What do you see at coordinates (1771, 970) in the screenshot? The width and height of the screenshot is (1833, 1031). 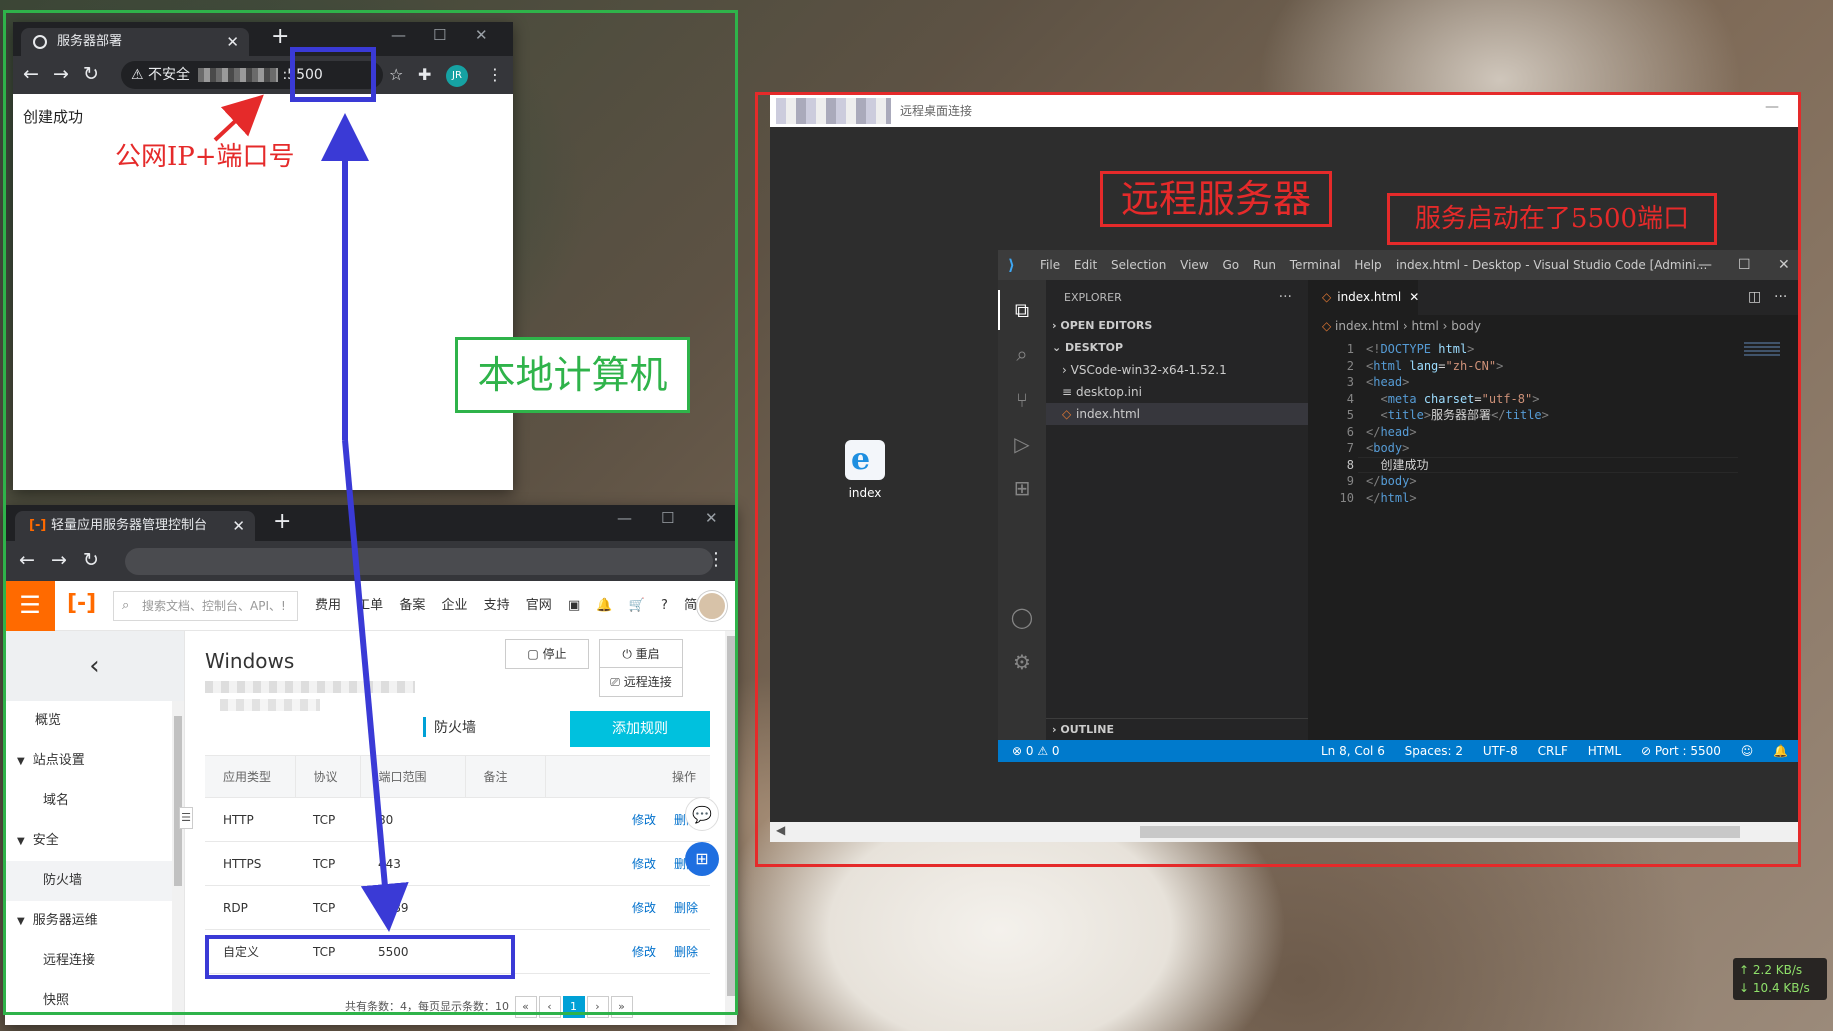 I see `upload-speed: ↑ 2.2 KB/s` at bounding box center [1771, 970].